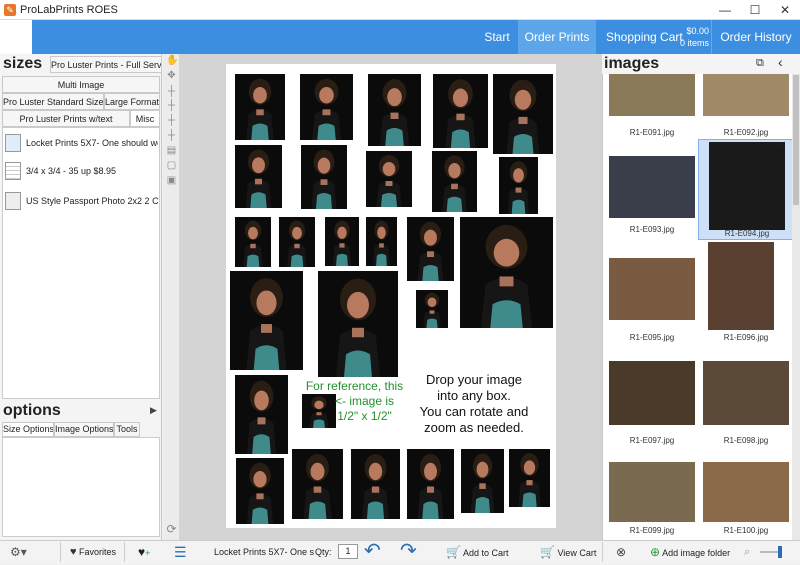 The height and width of the screenshot is (565, 800). Describe the element at coordinates (66, 118) in the screenshot. I see `tab-pro-luster-text: Pro Luster Prints w/text` at that location.